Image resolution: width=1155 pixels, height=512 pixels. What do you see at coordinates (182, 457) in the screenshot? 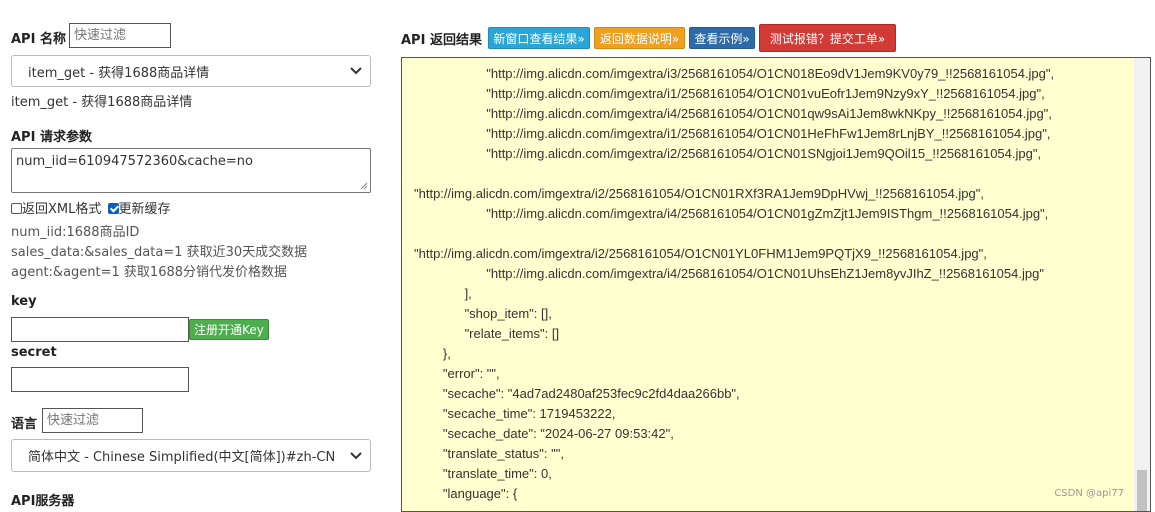
I see `lang-select-value: 简体中文 - Chinese Simplified(中文[简体])#zh-CN` at bounding box center [182, 457].